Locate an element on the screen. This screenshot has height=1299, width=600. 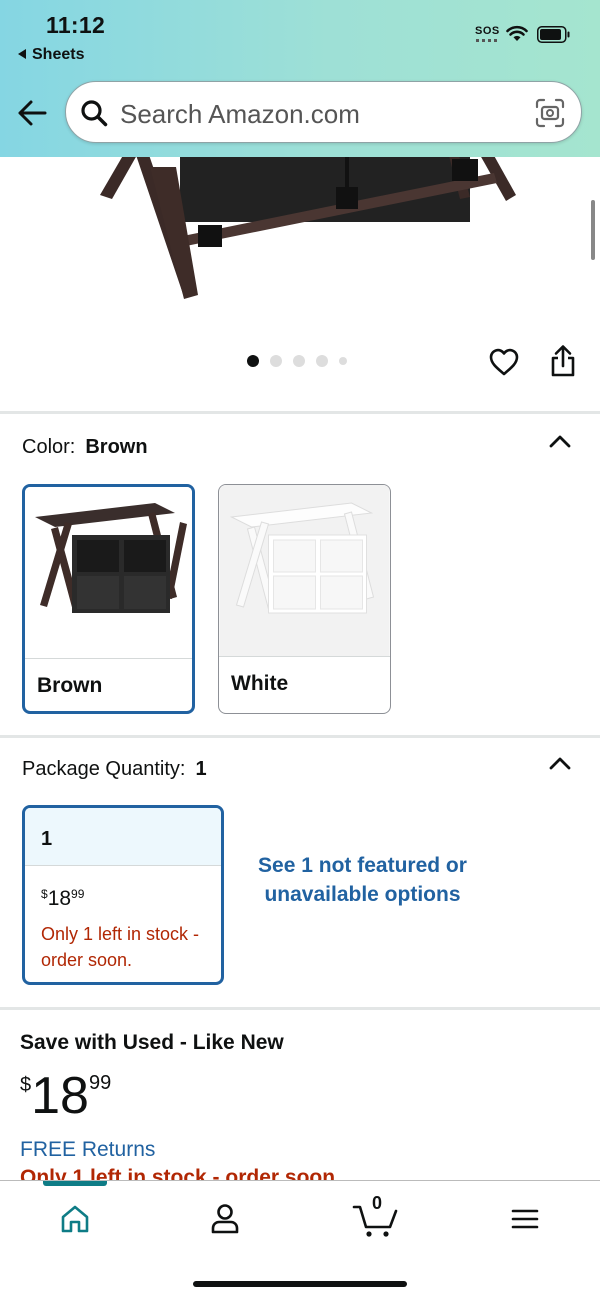
search-bar: Search Amazon.com is located at coordinates (323, 112).